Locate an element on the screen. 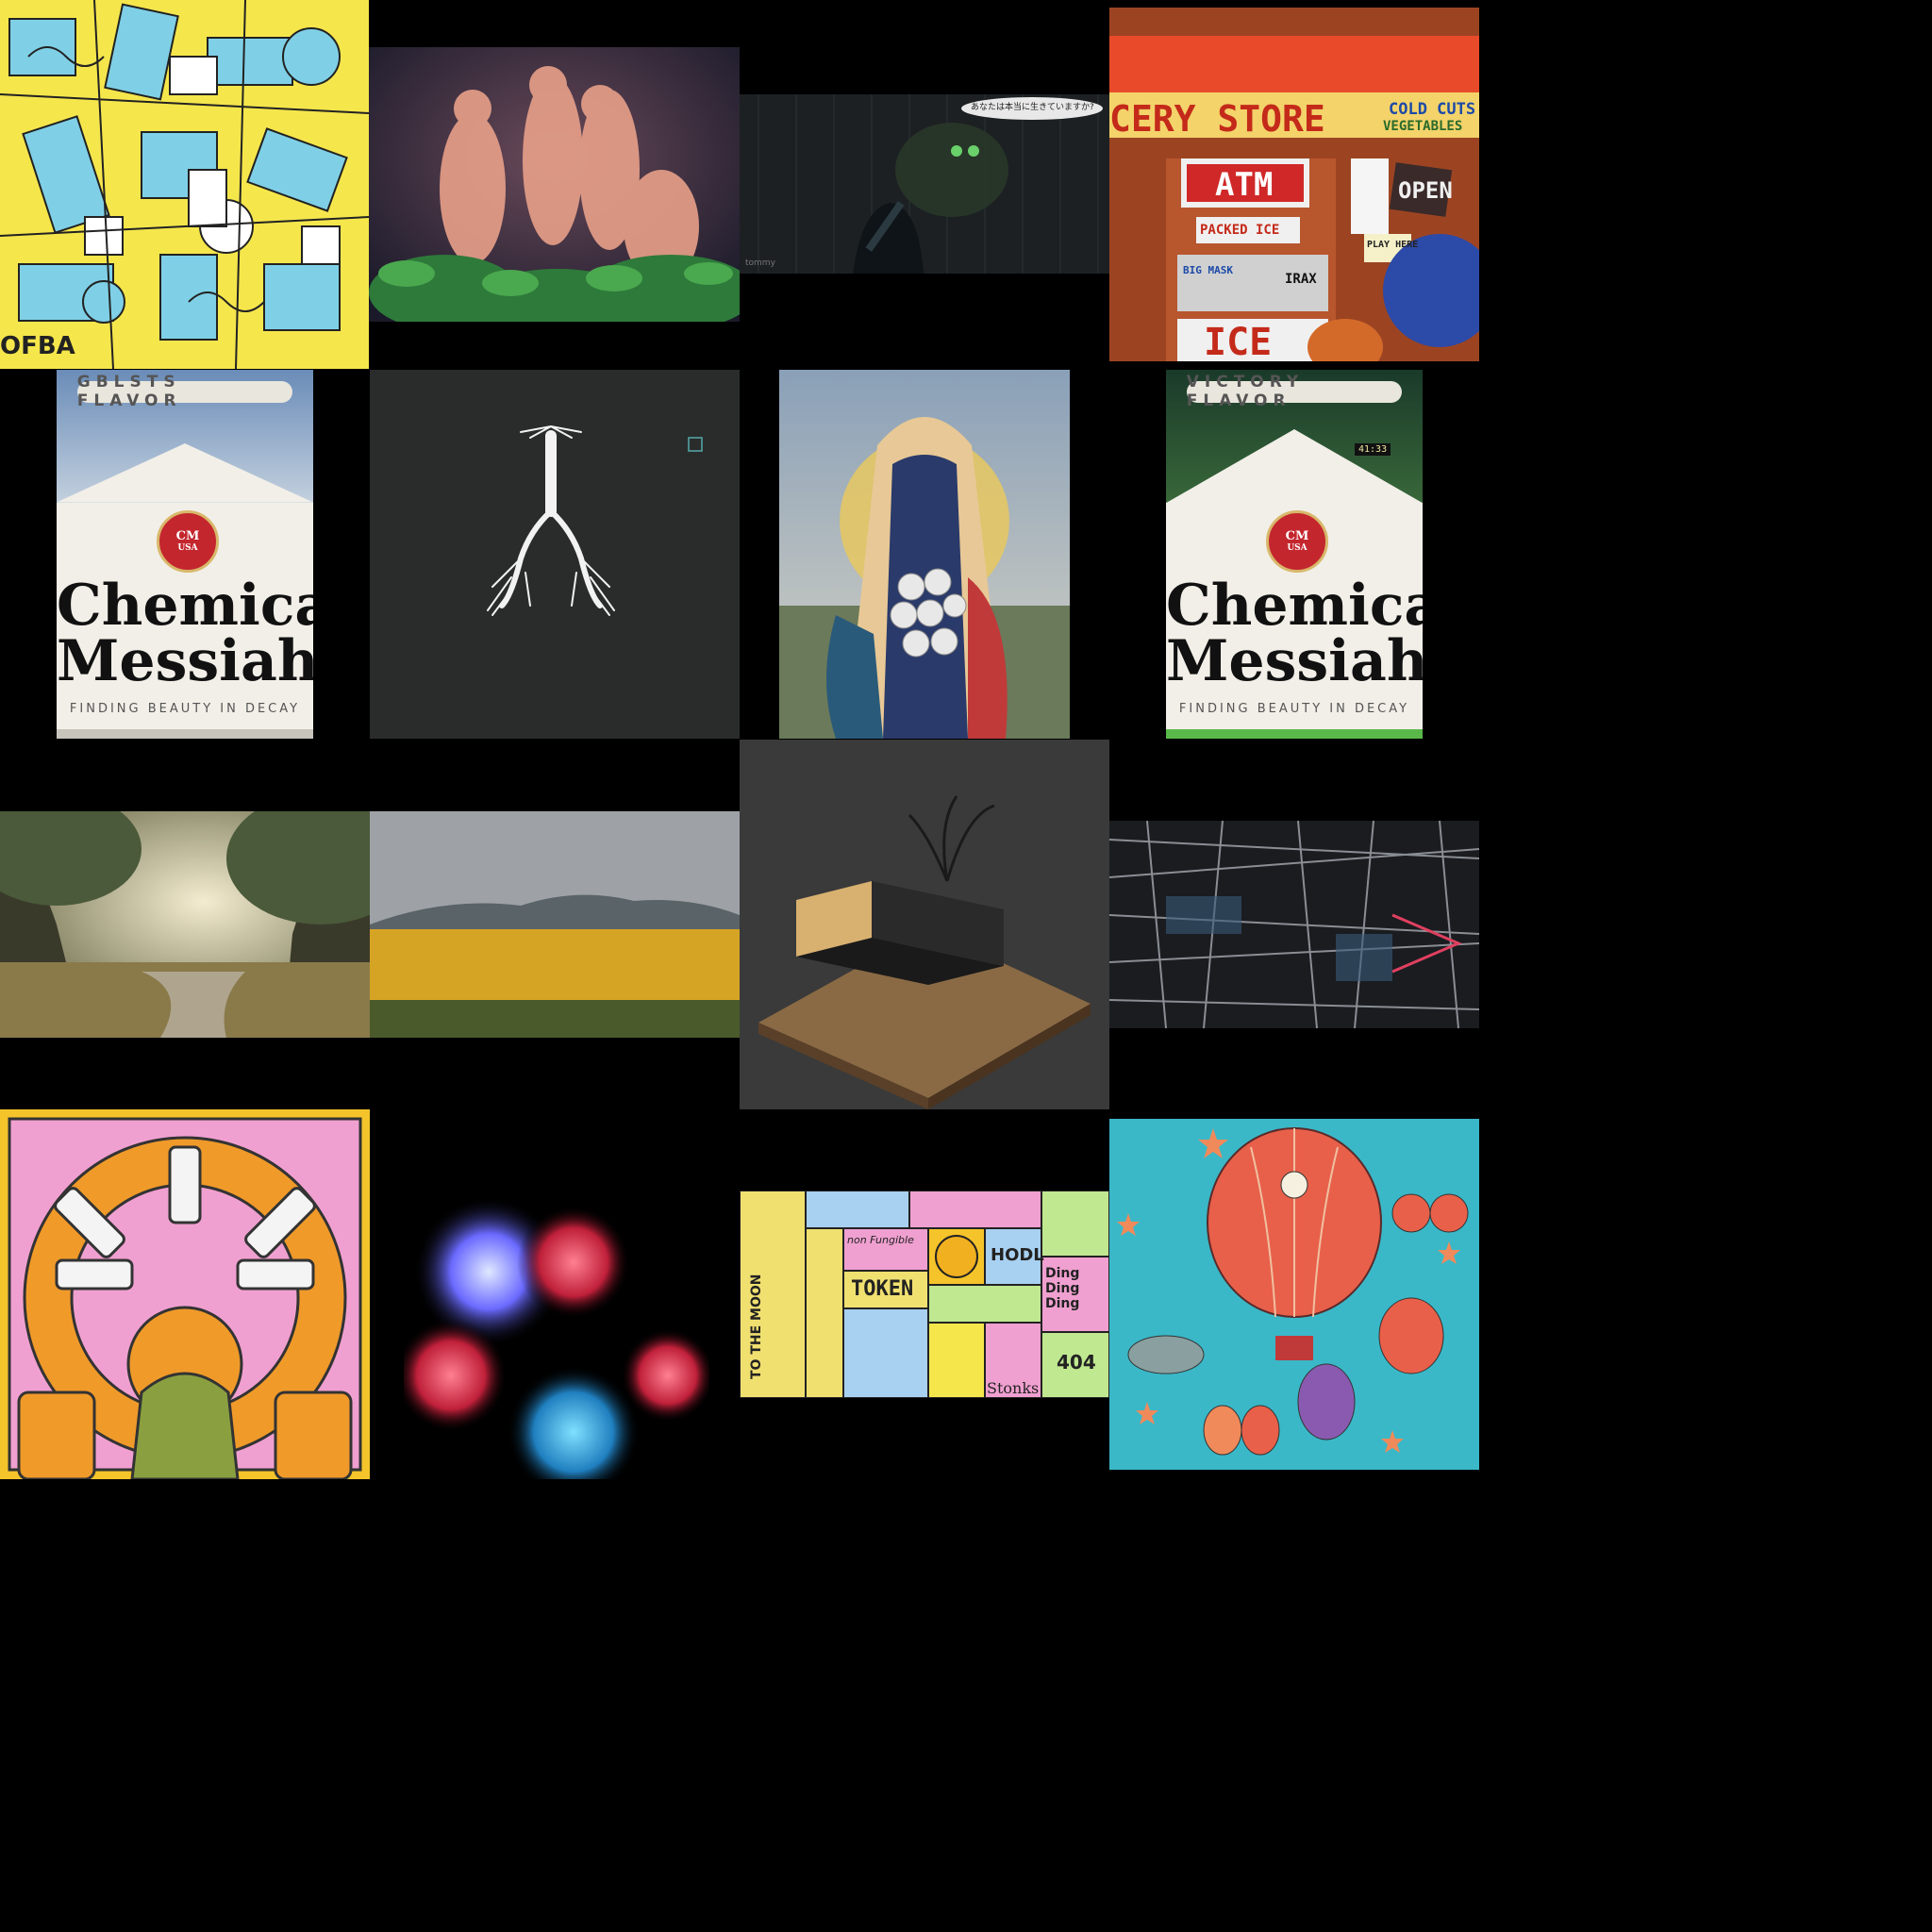 This screenshot has height=1932, width=1932. glowing-figures-image is located at coordinates (555, 185).